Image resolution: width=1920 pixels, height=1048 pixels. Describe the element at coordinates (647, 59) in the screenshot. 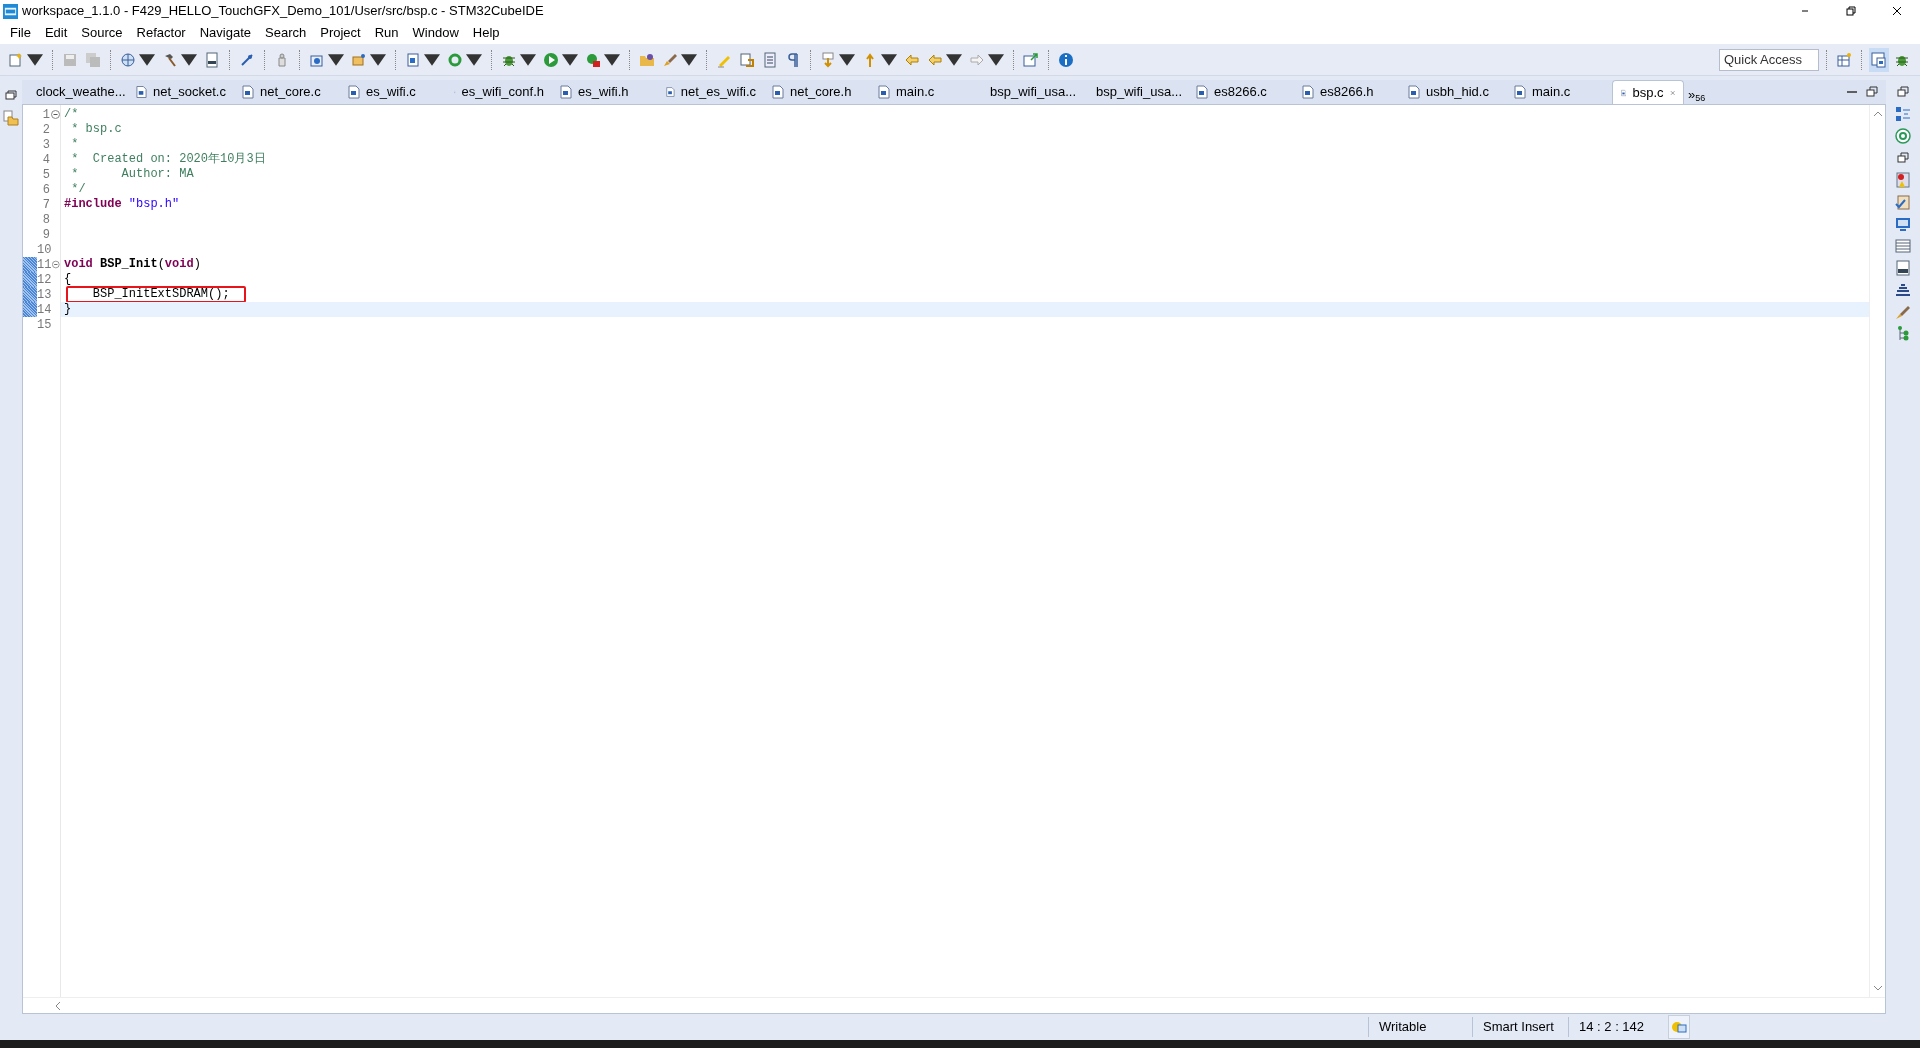

I see `folder-icon` at that location.